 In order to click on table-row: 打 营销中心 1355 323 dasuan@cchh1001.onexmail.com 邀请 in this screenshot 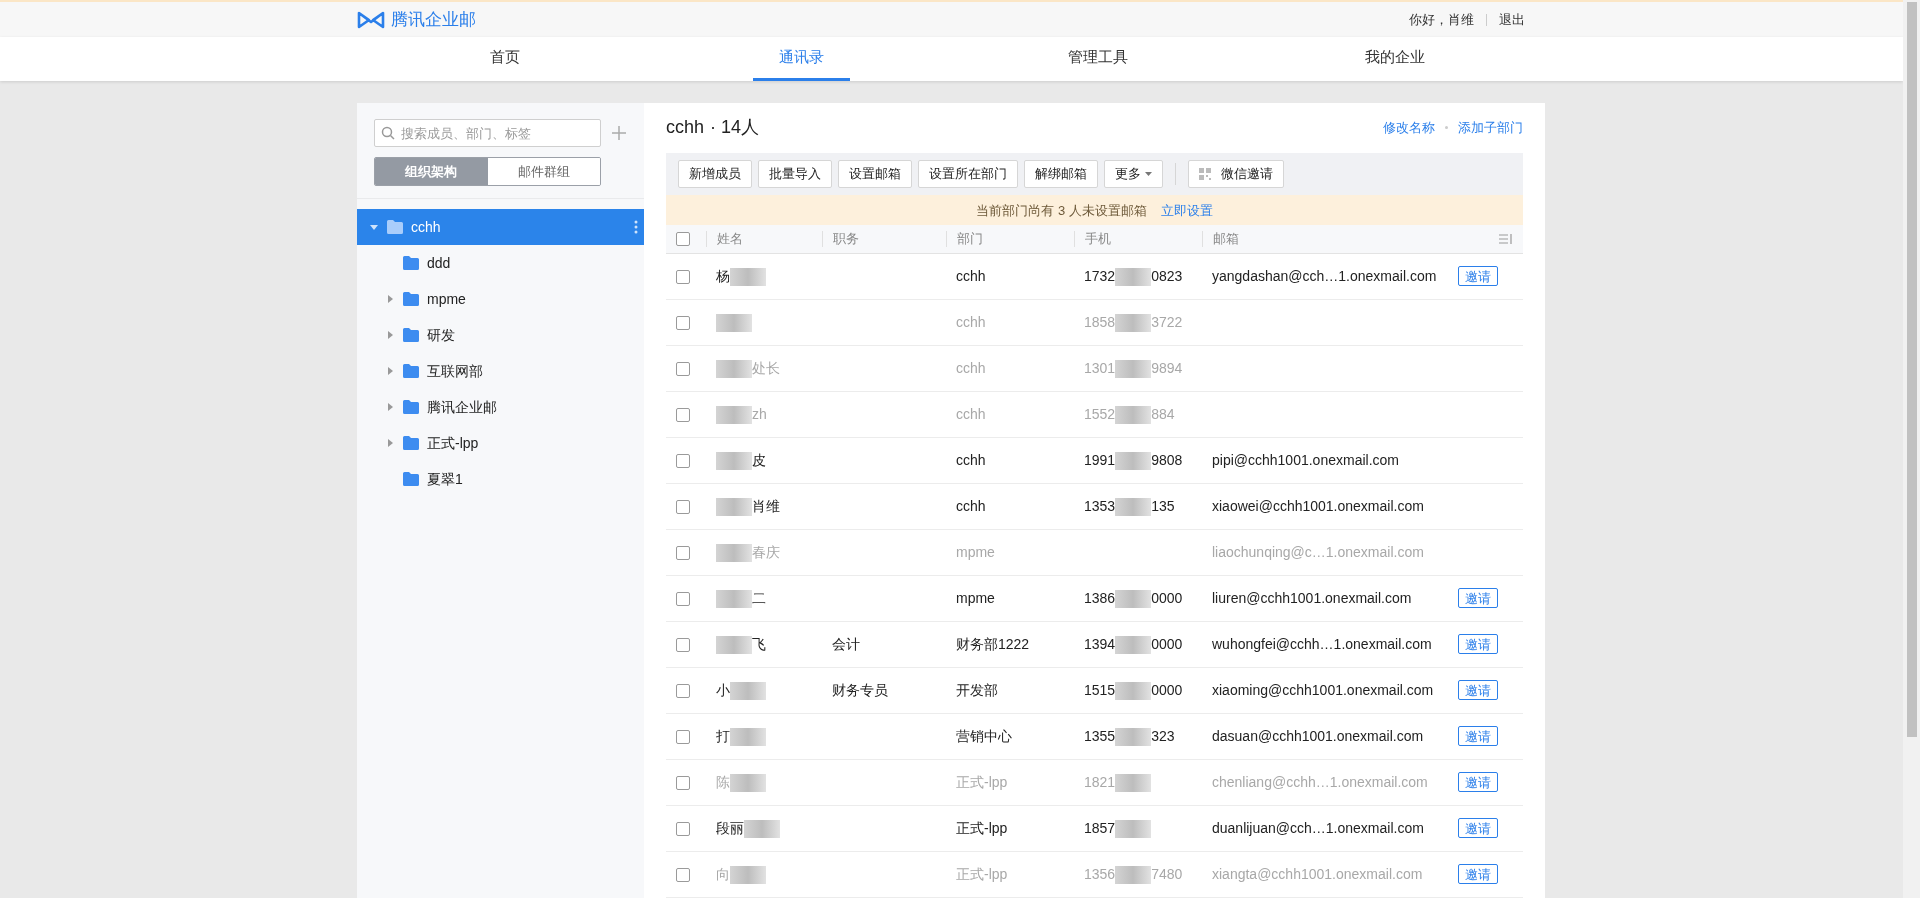, I will do `click(1094, 737)`.